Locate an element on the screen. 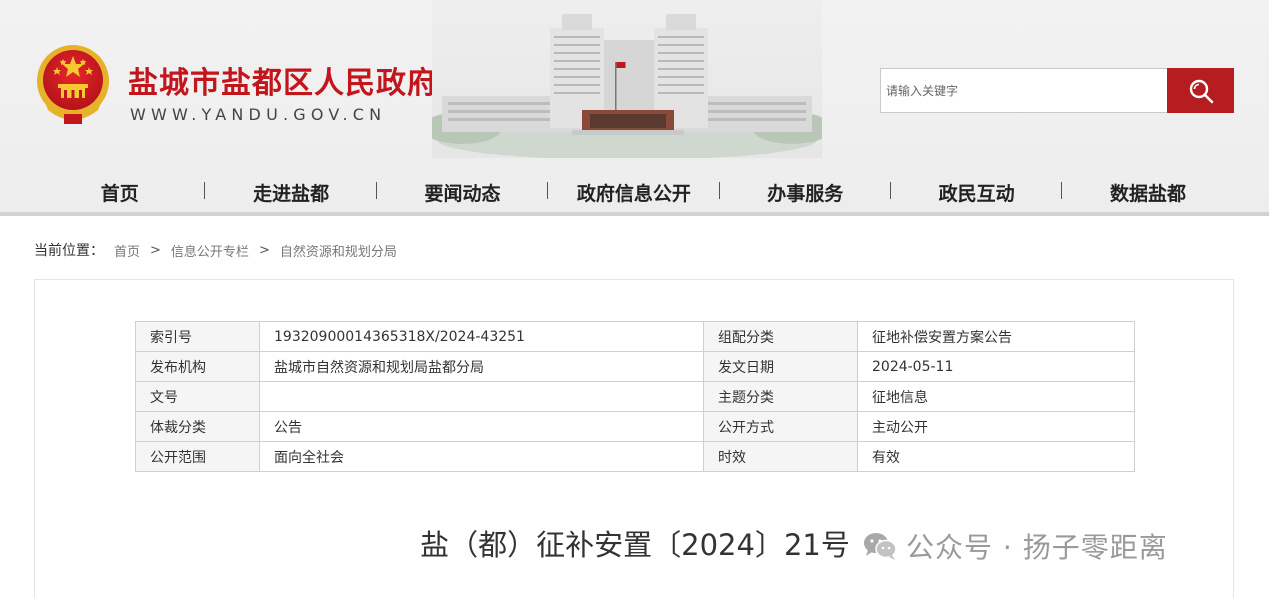 This screenshot has height=598, width=1269. nav-item-interaction: 政民互动 is located at coordinates (977, 192).